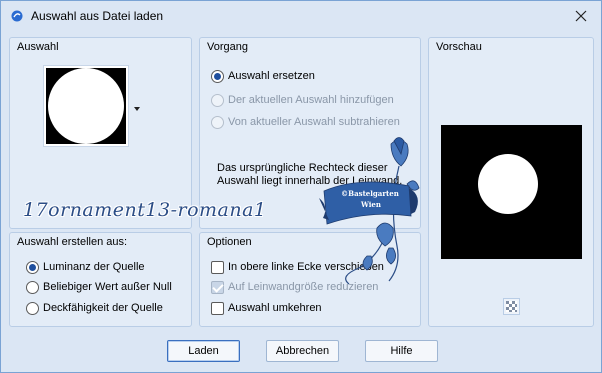 The image size is (602, 373). Describe the element at coordinates (72, 242) in the screenshot. I see `erstellen-group-title: Auswahl erstellen aus:` at that location.